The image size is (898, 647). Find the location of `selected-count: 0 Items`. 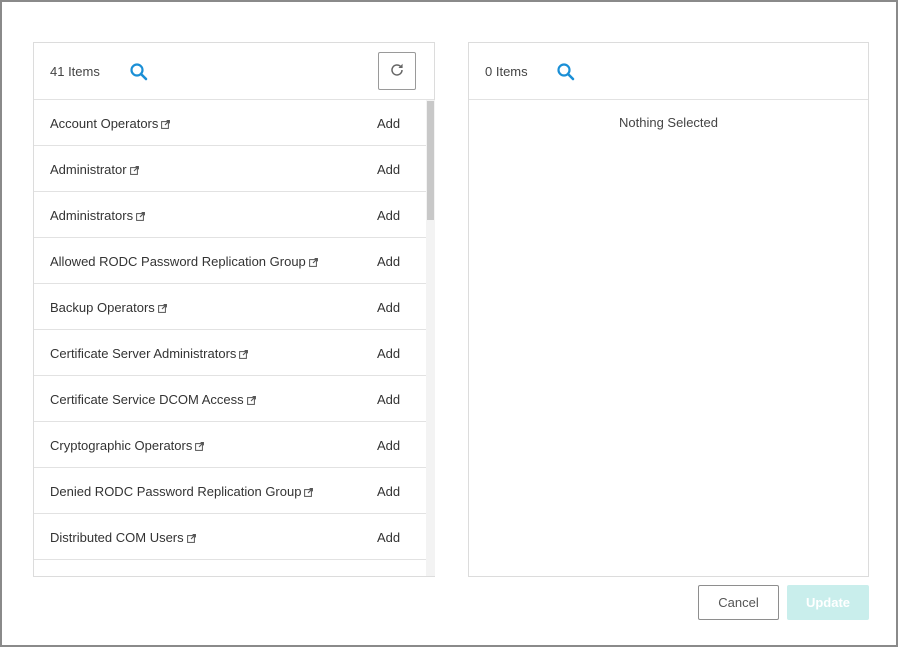

selected-count: 0 Items is located at coordinates (506, 71).